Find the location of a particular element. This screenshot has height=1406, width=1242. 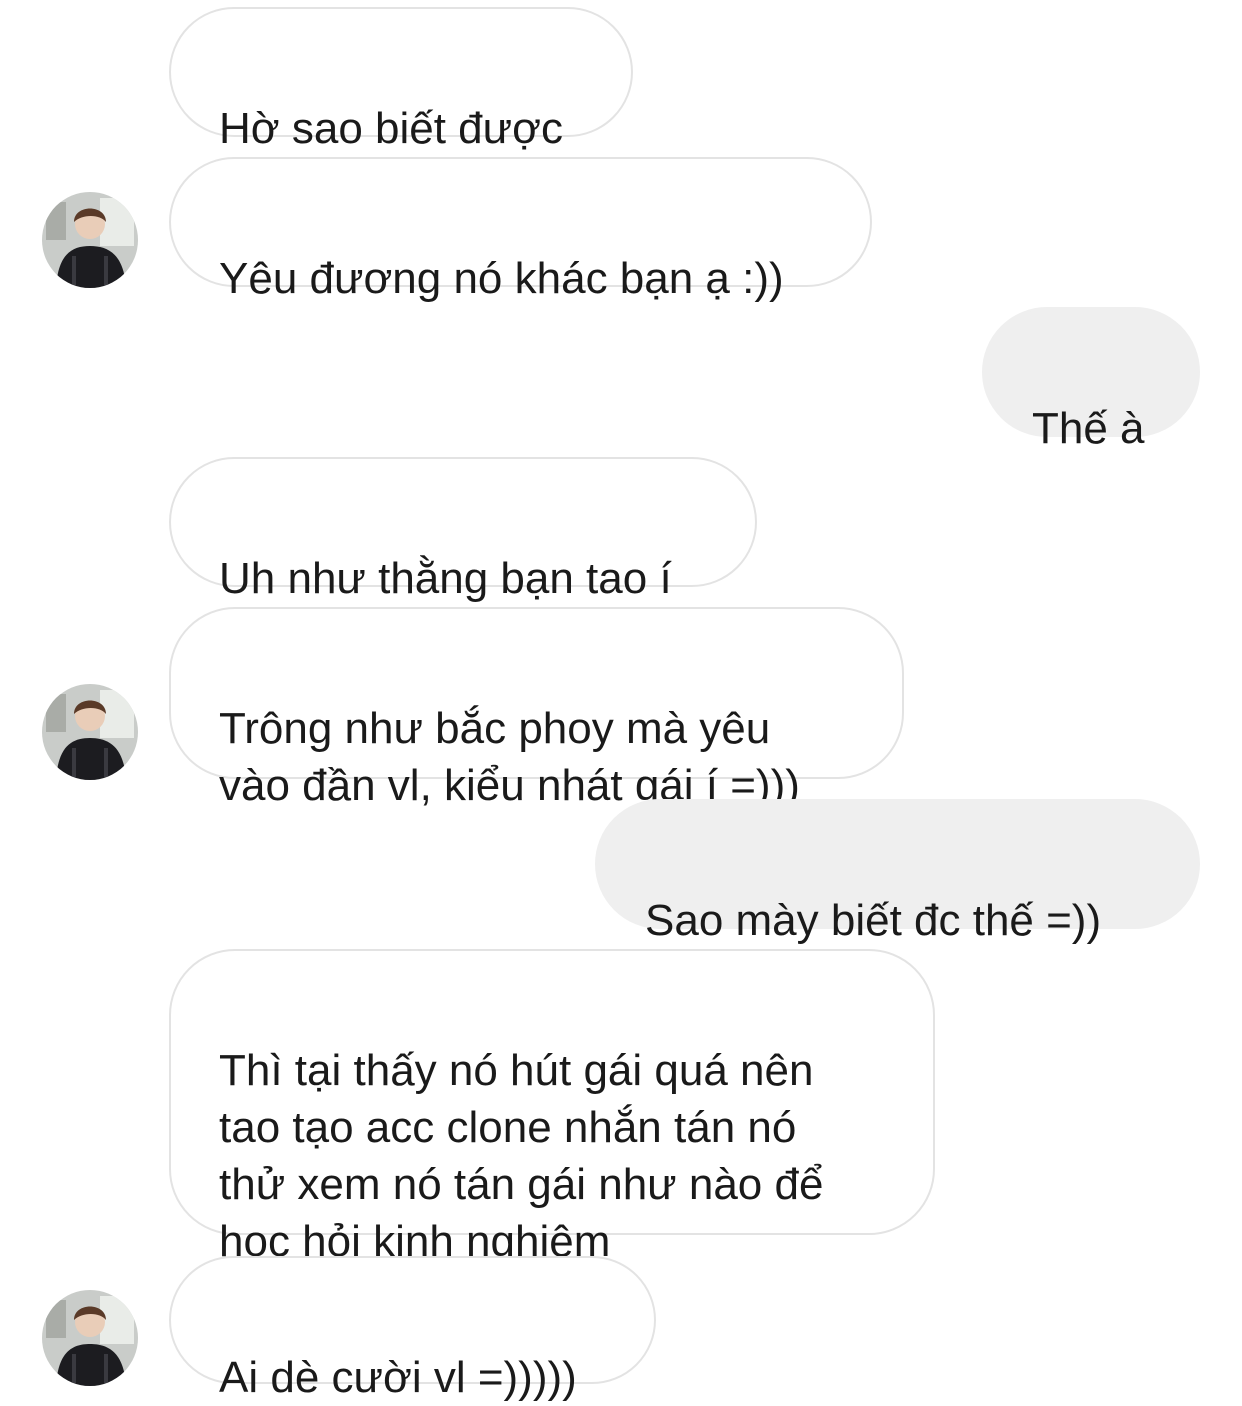

message-text: Uh như thằng bạn tao í is located at coordinates (445, 578).